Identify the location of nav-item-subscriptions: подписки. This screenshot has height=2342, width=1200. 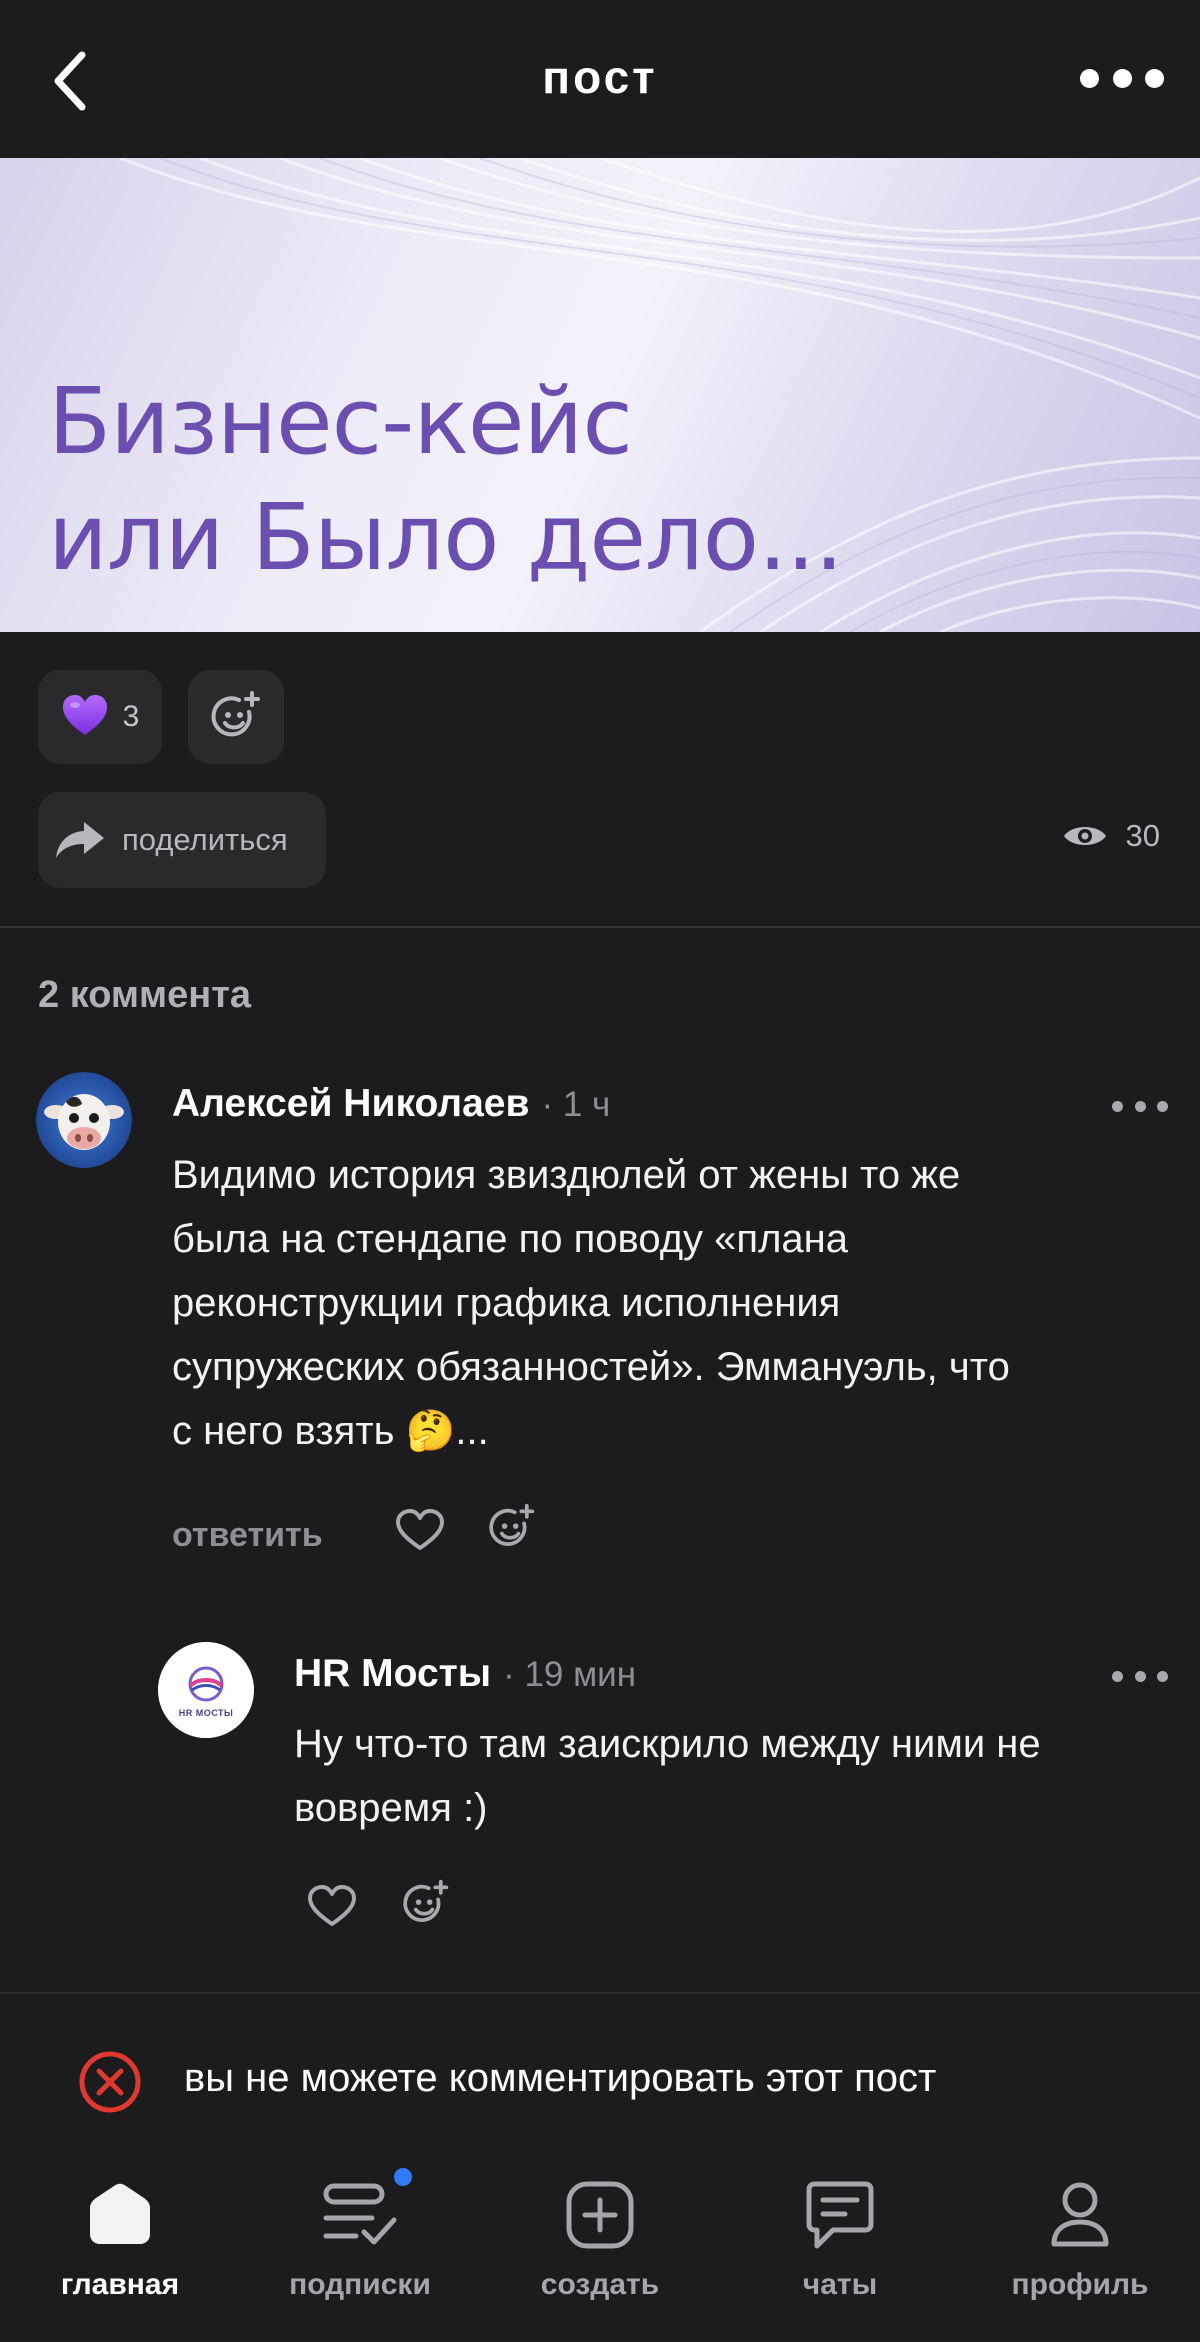
(360, 2246).